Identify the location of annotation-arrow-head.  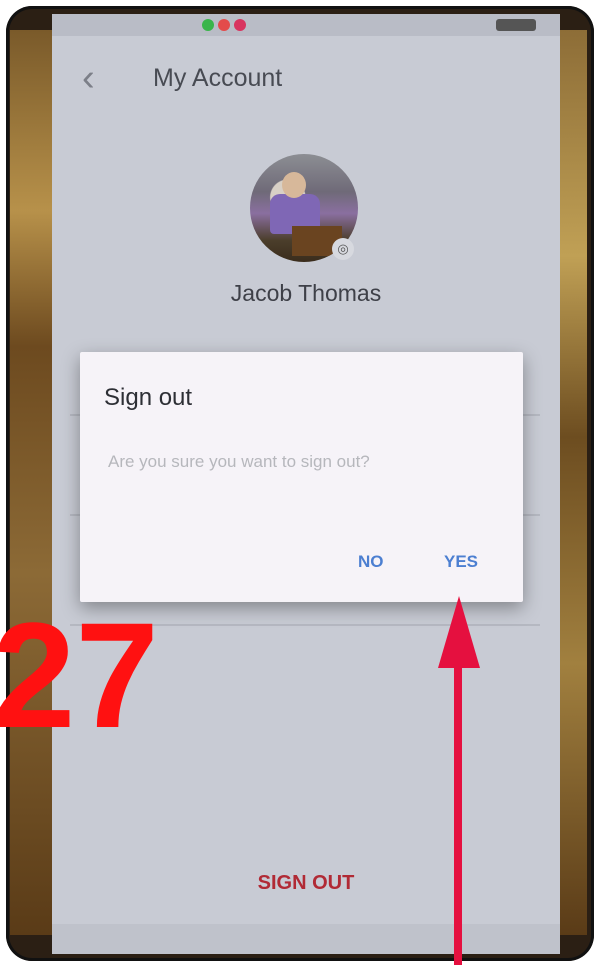
(459, 632).